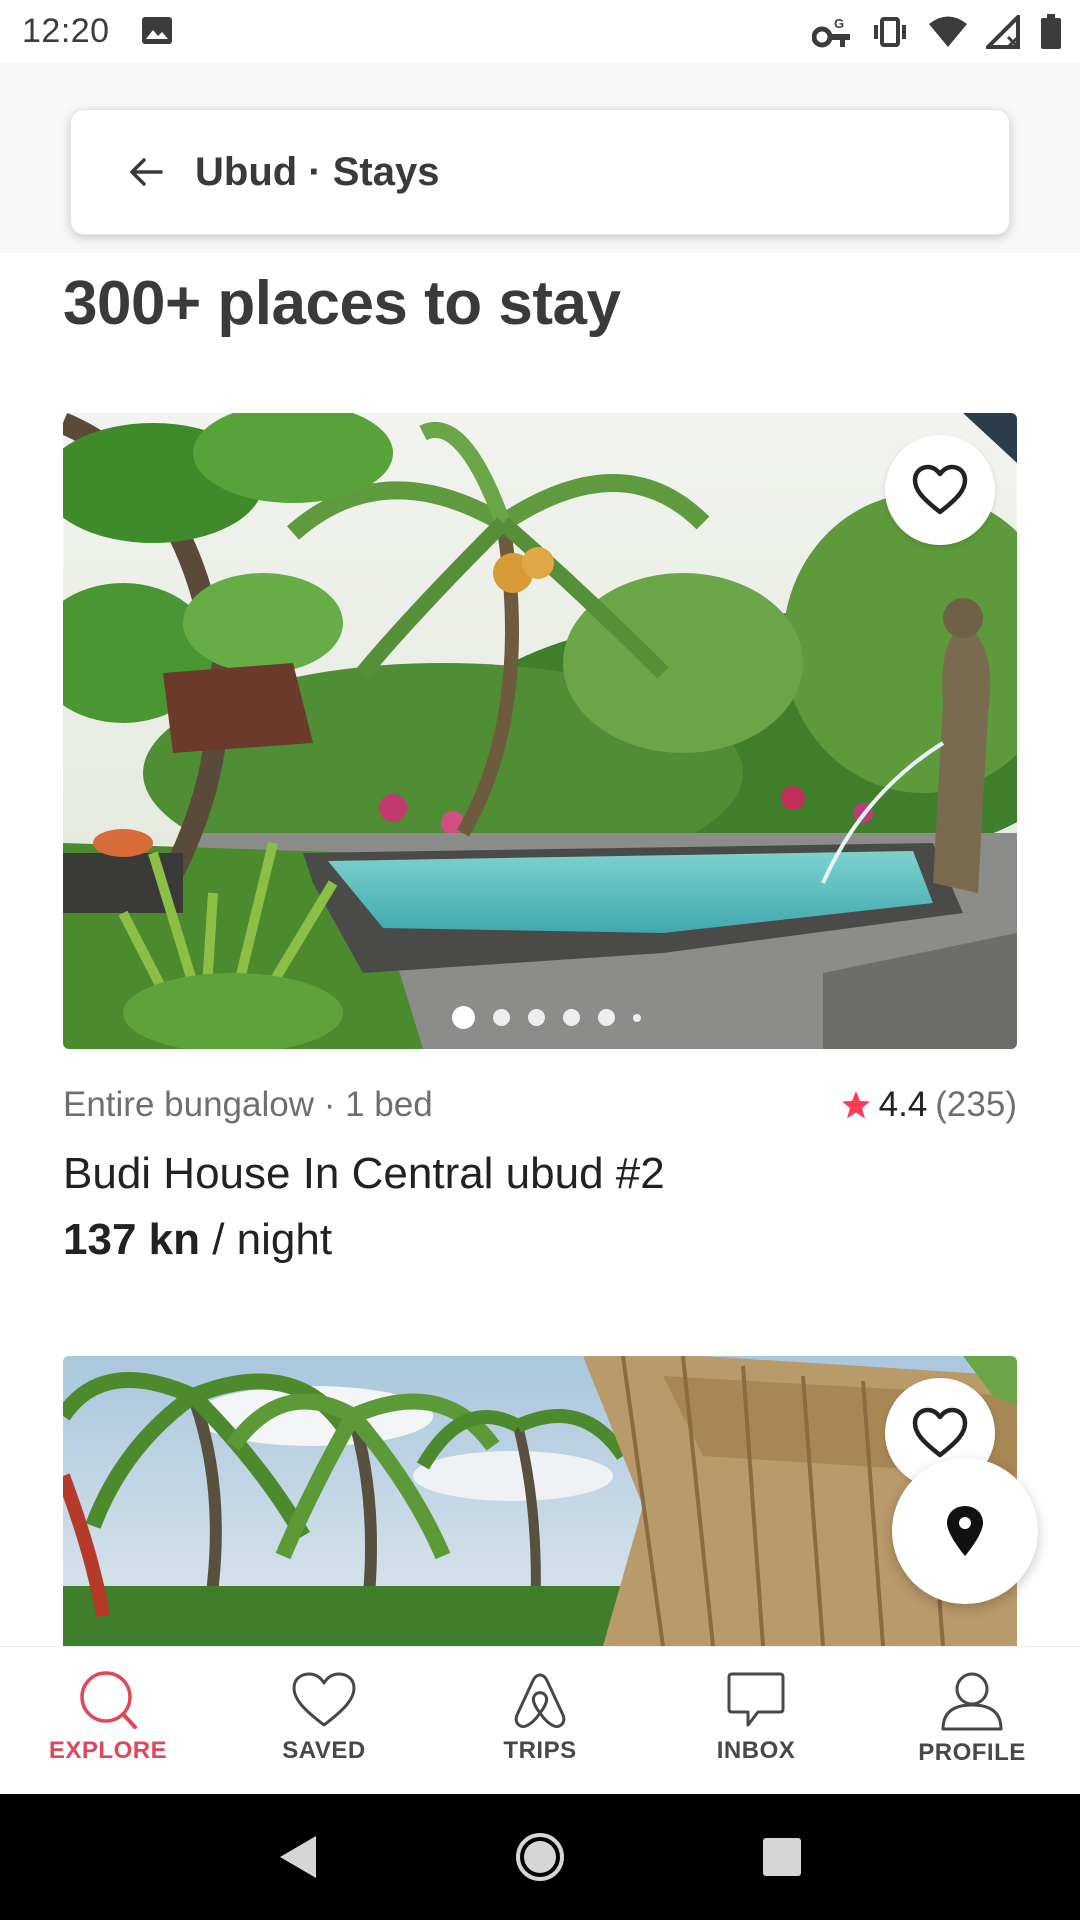  What do you see at coordinates (540, 1240) in the screenshot?
I see `listing-price: 137 kn / night` at bounding box center [540, 1240].